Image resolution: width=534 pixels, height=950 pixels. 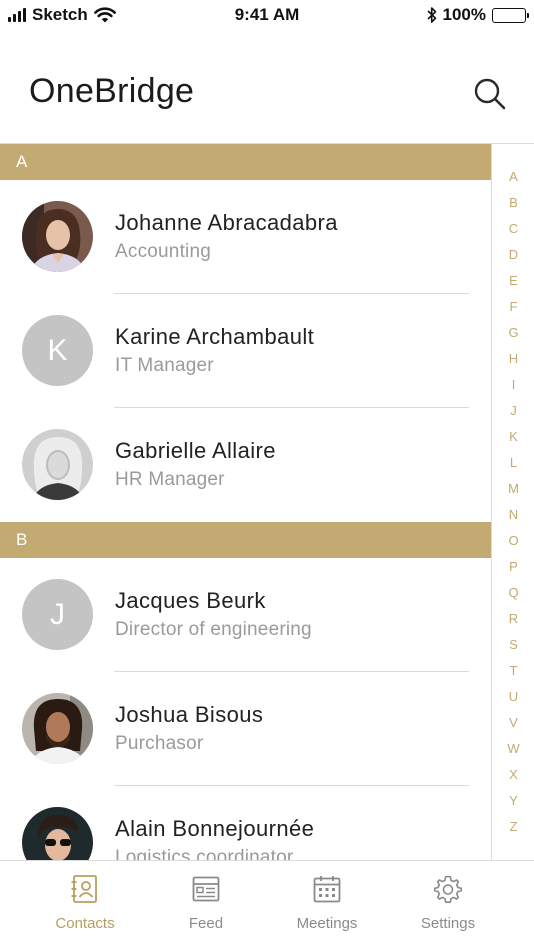 What do you see at coordinates (195, 450) in the screenshot?
I see `contact-name: Gabrielle Allaire` at bounding box center [195, 450].